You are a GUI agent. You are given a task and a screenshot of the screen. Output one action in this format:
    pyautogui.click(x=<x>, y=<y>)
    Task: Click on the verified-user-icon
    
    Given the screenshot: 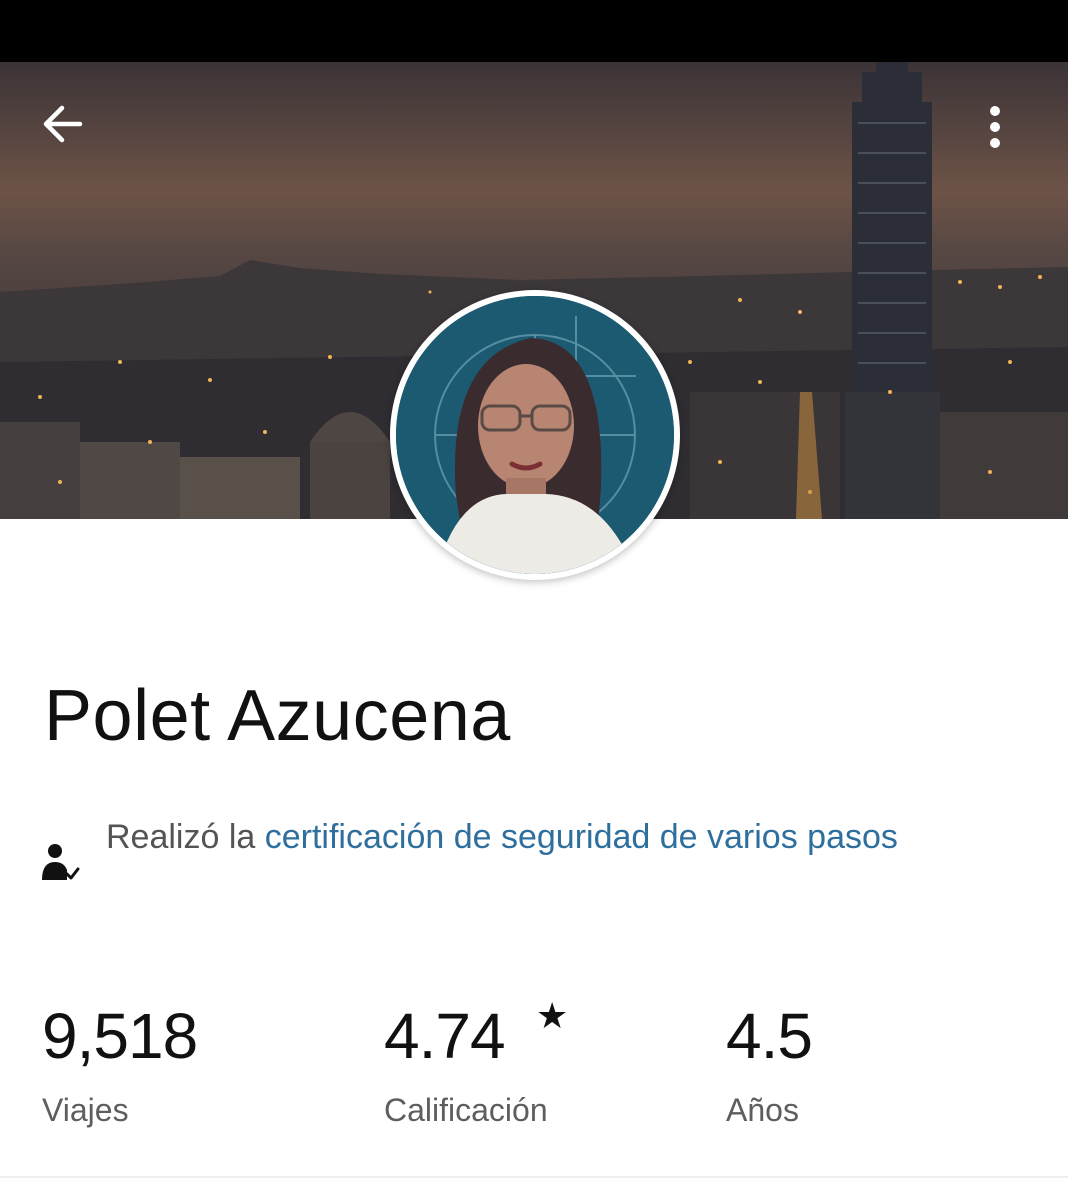 What is the action you would take?
    pyautogui.click(x=60, y=864)
    